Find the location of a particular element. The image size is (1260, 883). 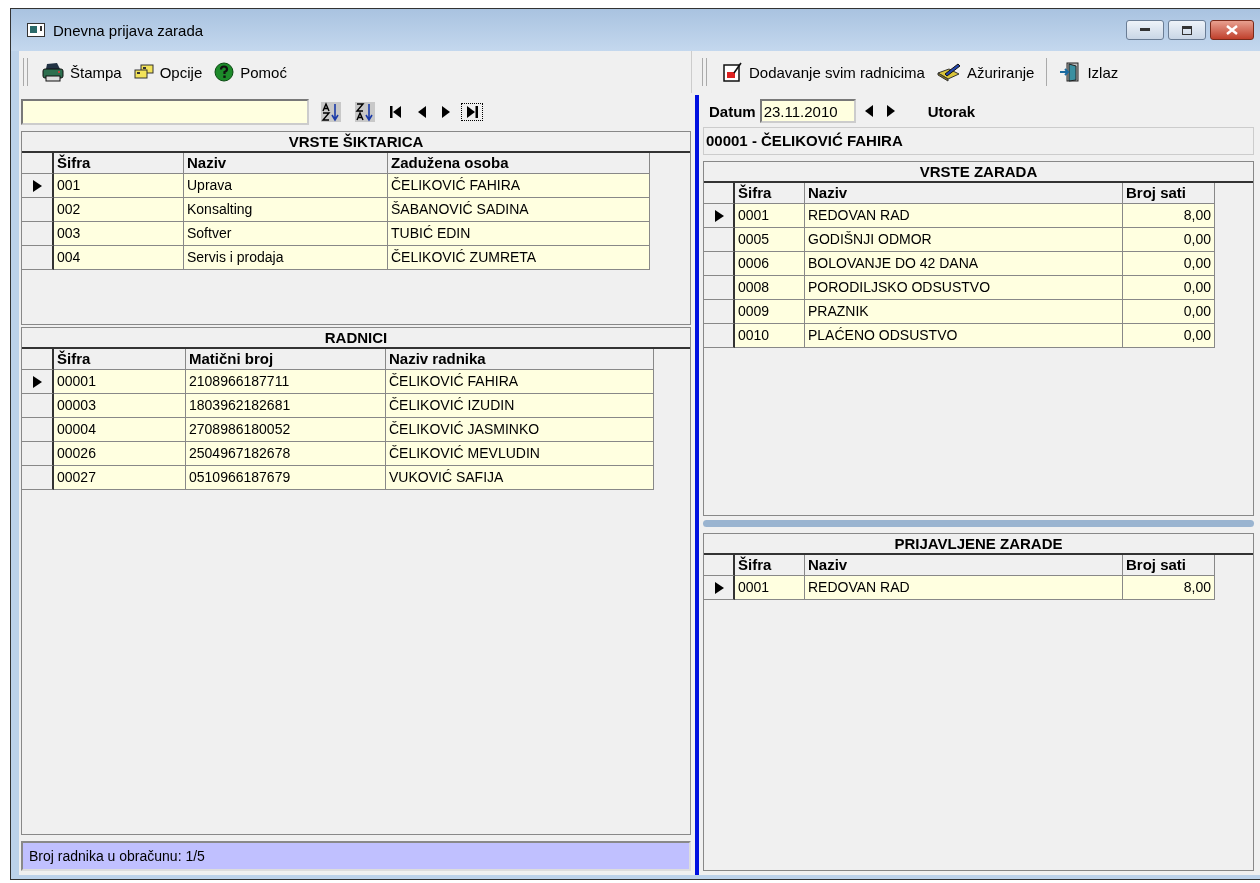

window-icon is located at coordinates (36, 30).